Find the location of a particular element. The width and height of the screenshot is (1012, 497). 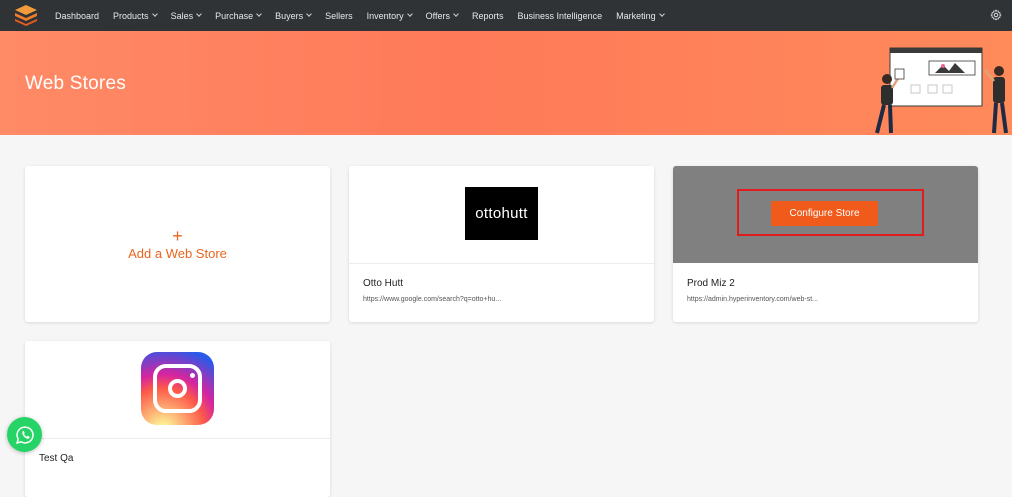

store-logo: ottohutt is located at coordinates (501, 213).